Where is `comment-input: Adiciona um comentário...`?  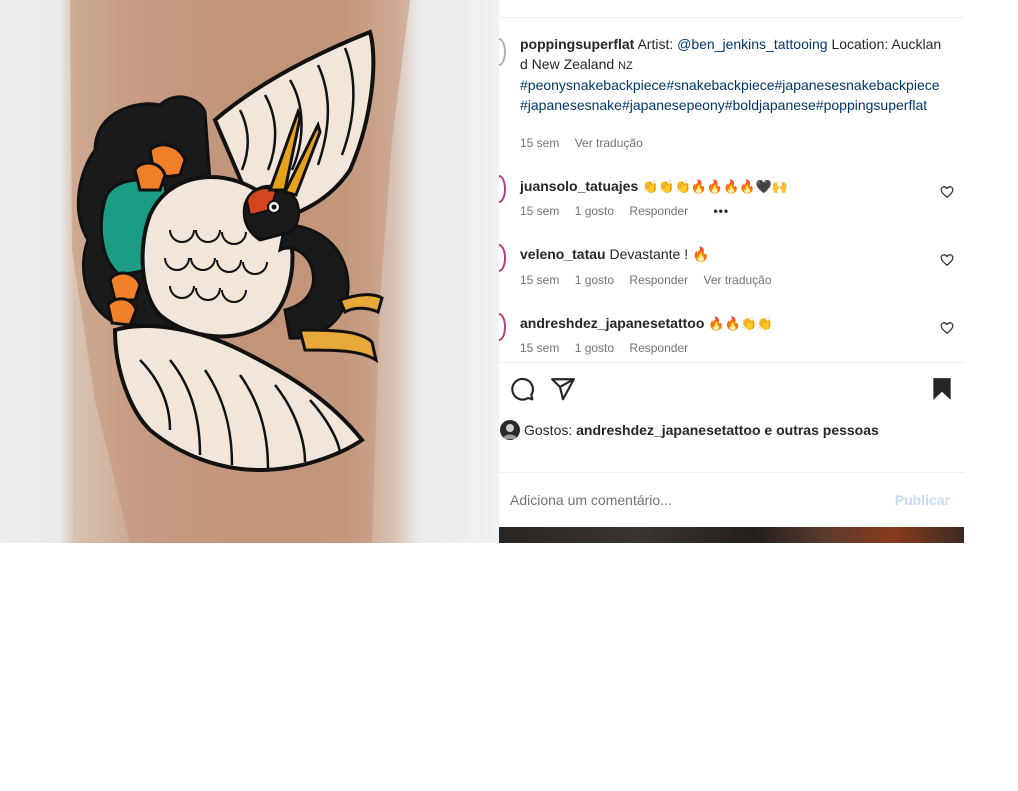
comment-input: Adiciona um comentário... is located at coordinates (591, 500).